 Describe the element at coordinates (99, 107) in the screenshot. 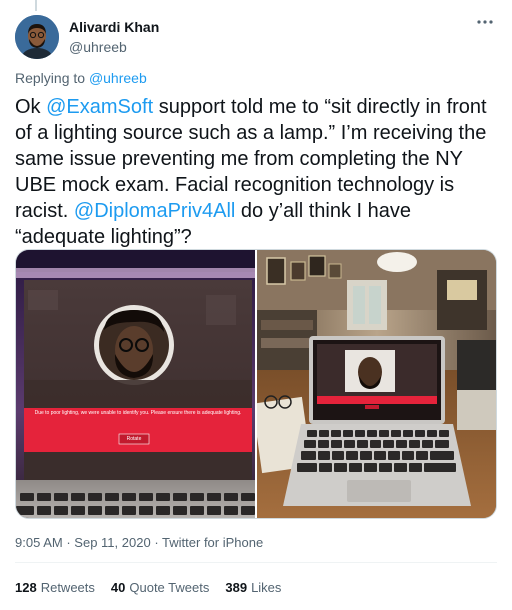

I see `mention-link-examsoft: @ExamSoft` at that location.